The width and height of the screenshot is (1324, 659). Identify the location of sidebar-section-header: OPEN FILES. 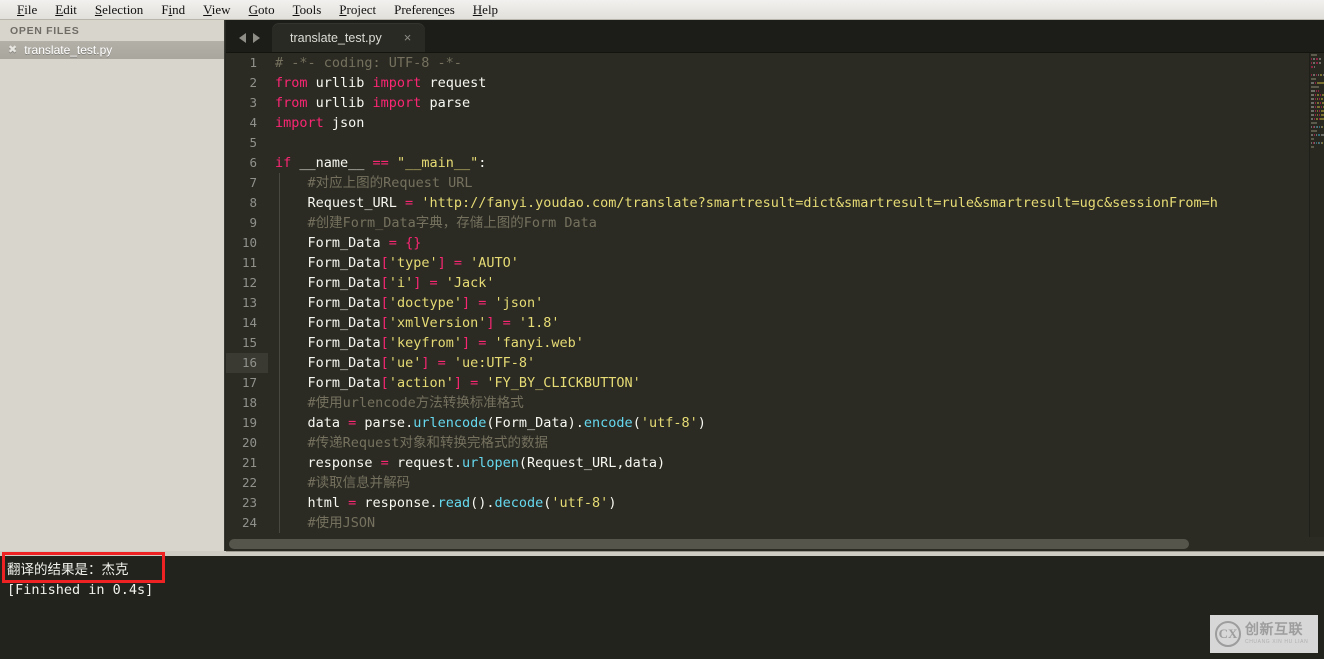
(45, 31).